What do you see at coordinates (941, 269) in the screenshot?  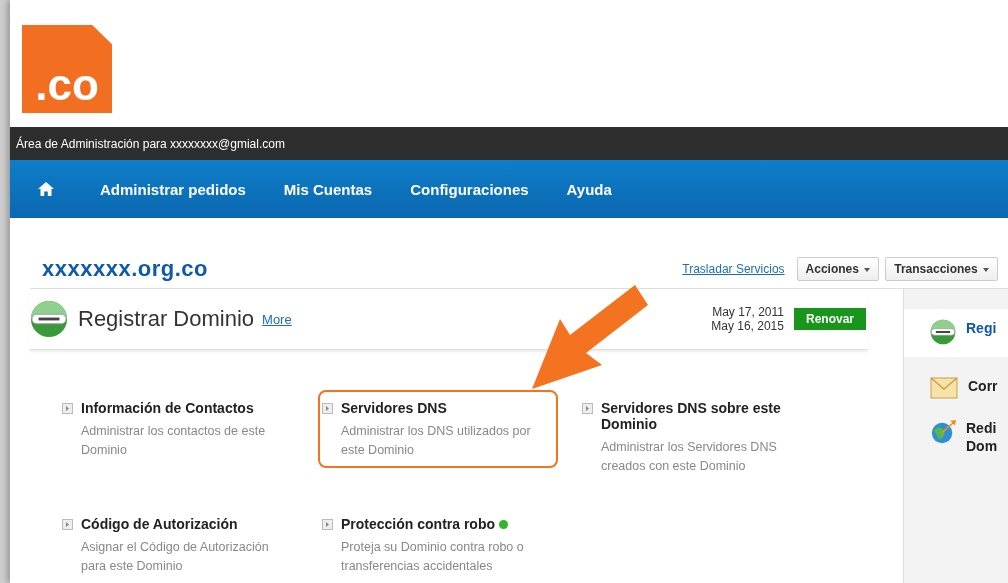 I see `dropdown-button: Transacciones` at bounding box center [941, 269].